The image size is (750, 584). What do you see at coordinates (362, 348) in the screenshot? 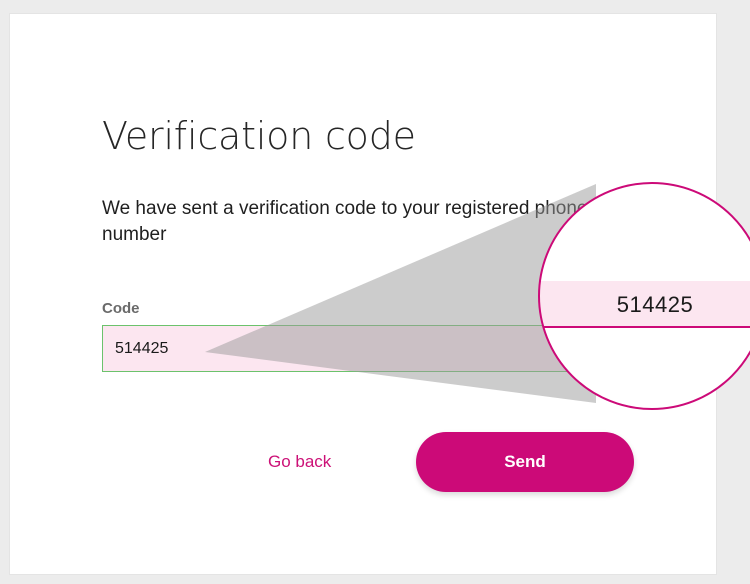
I see `code-input` at bounding box center [362, 348].